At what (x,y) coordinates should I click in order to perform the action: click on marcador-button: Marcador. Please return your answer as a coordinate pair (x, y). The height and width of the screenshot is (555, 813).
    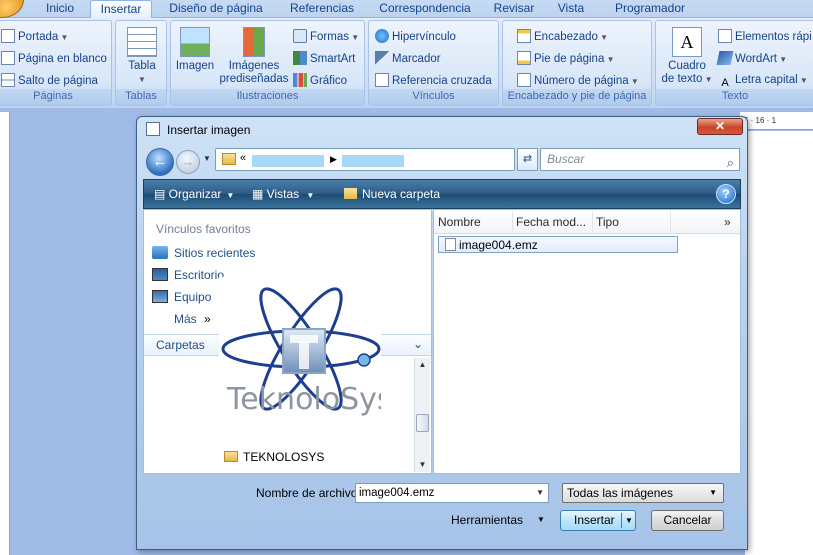
    Looking at the image, I should click on (408, 58).